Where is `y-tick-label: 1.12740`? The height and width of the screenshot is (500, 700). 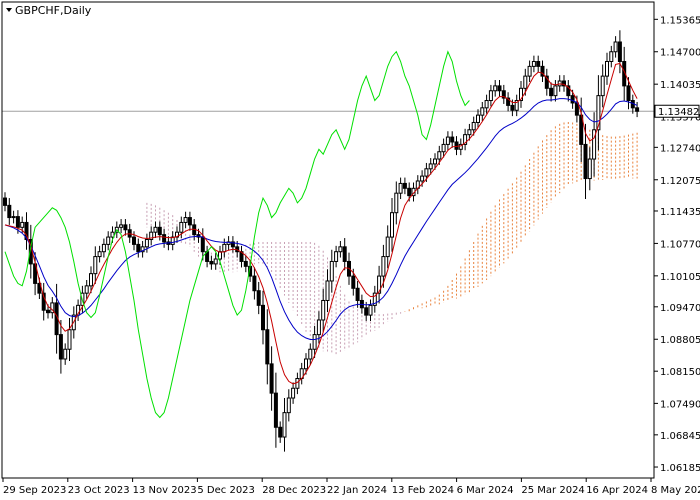
y-tick-label: 1.12740 is located at coordinates (680, 148).